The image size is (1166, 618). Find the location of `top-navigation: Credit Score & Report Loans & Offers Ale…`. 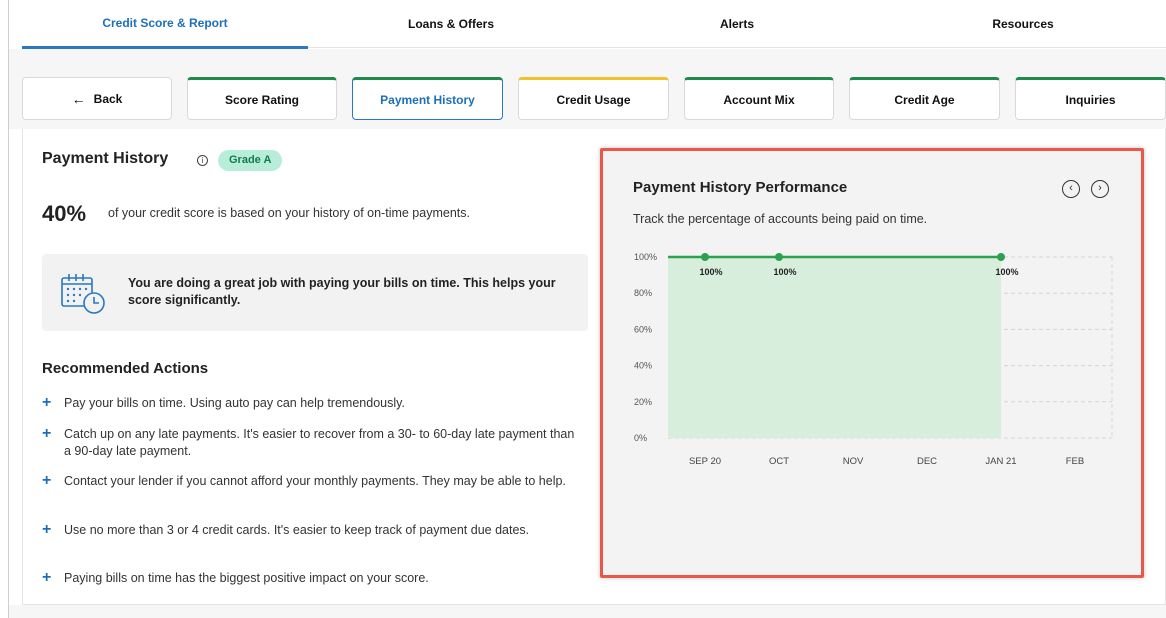

top-navigation: Credit Score & Report Loans & Offers Ale… is located at coordinates (594, 24).